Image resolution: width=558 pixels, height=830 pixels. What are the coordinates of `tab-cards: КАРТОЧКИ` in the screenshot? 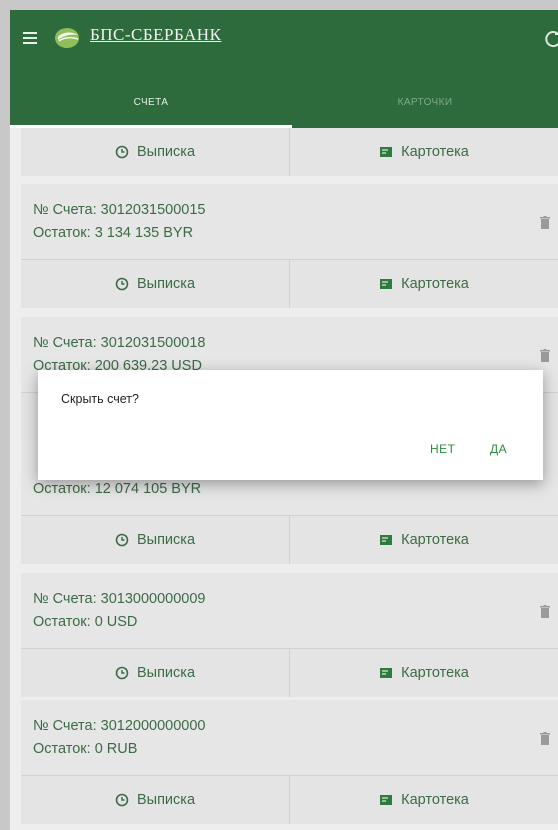 It's located at (425, 102).